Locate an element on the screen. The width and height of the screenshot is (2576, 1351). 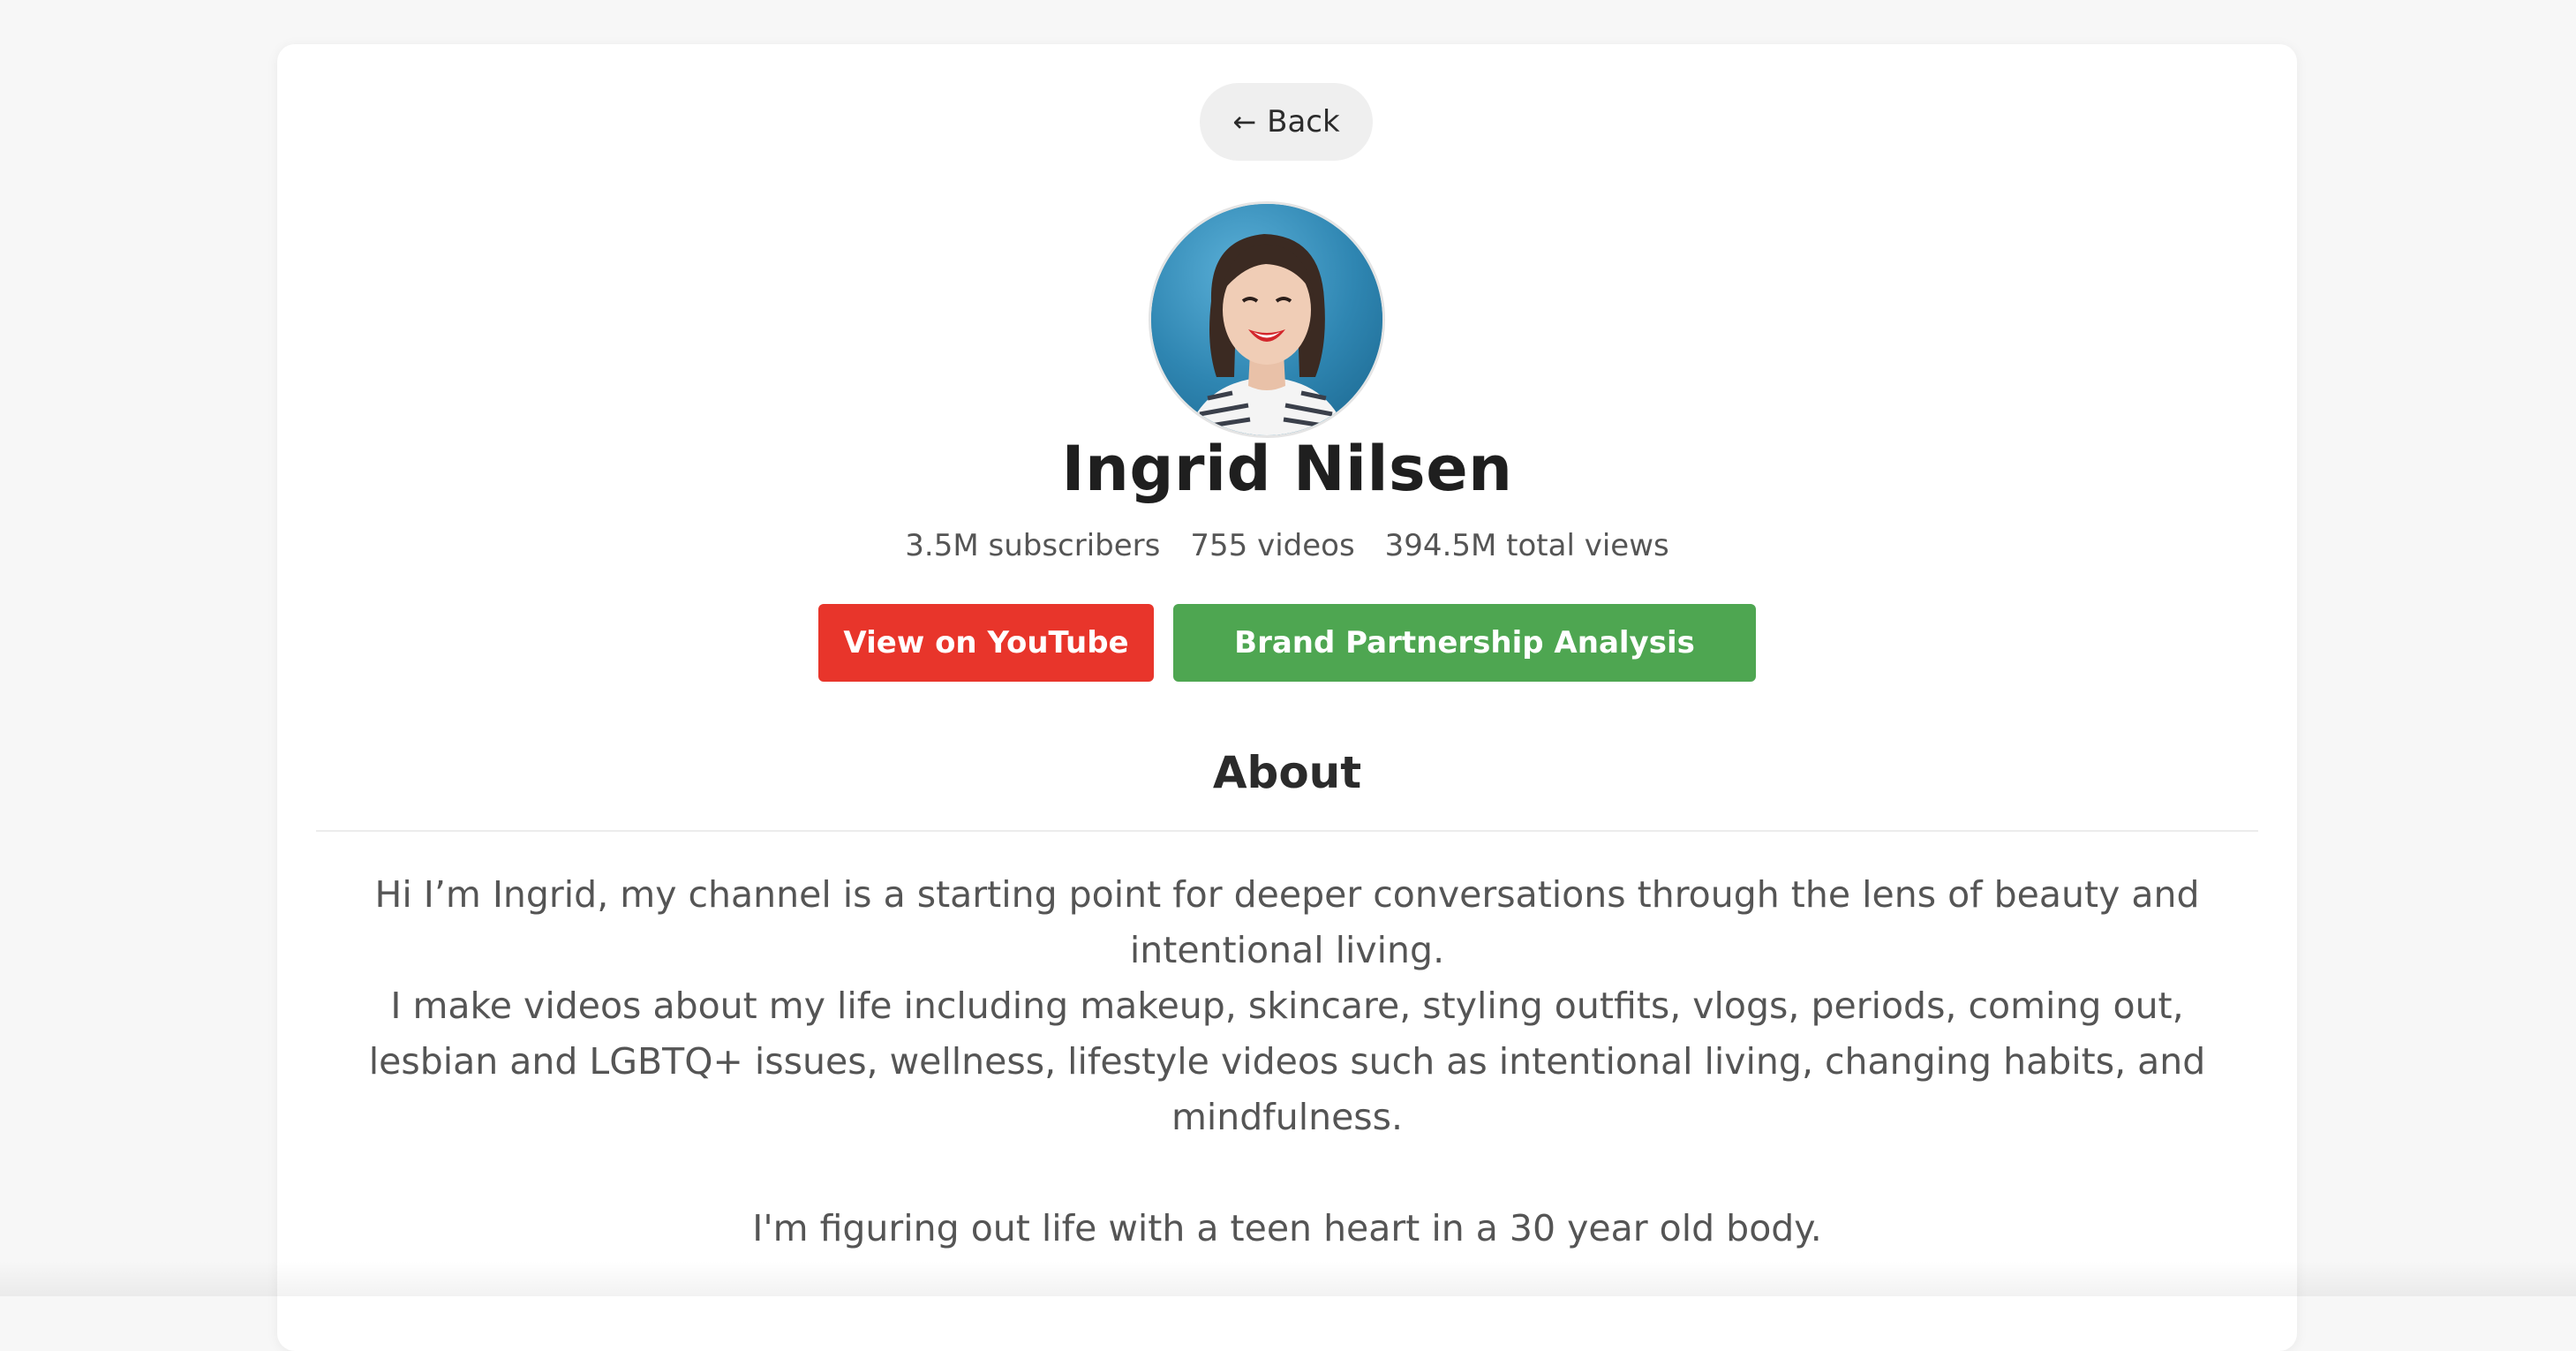
brand-partnership-analysis-button: Brand Partnership Analysis is located at coordinates (1465, 643).